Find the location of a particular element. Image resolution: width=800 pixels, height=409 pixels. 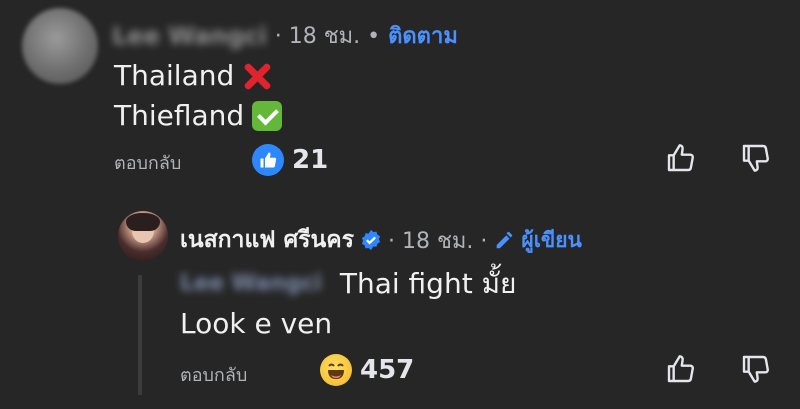

reaction-summary: 457 is located at coordinates (367, 370).